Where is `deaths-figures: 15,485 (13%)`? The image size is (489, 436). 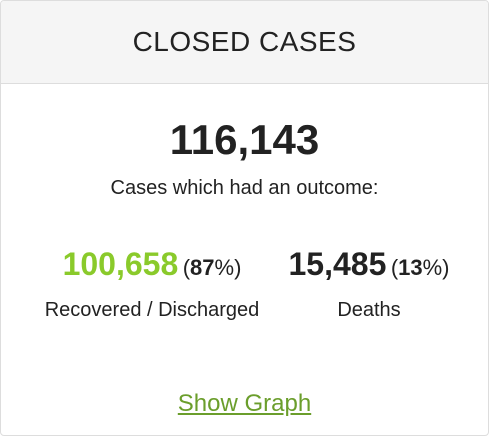 deaths-figures: 15,485 (13%) is located at coordinates (369, 267).